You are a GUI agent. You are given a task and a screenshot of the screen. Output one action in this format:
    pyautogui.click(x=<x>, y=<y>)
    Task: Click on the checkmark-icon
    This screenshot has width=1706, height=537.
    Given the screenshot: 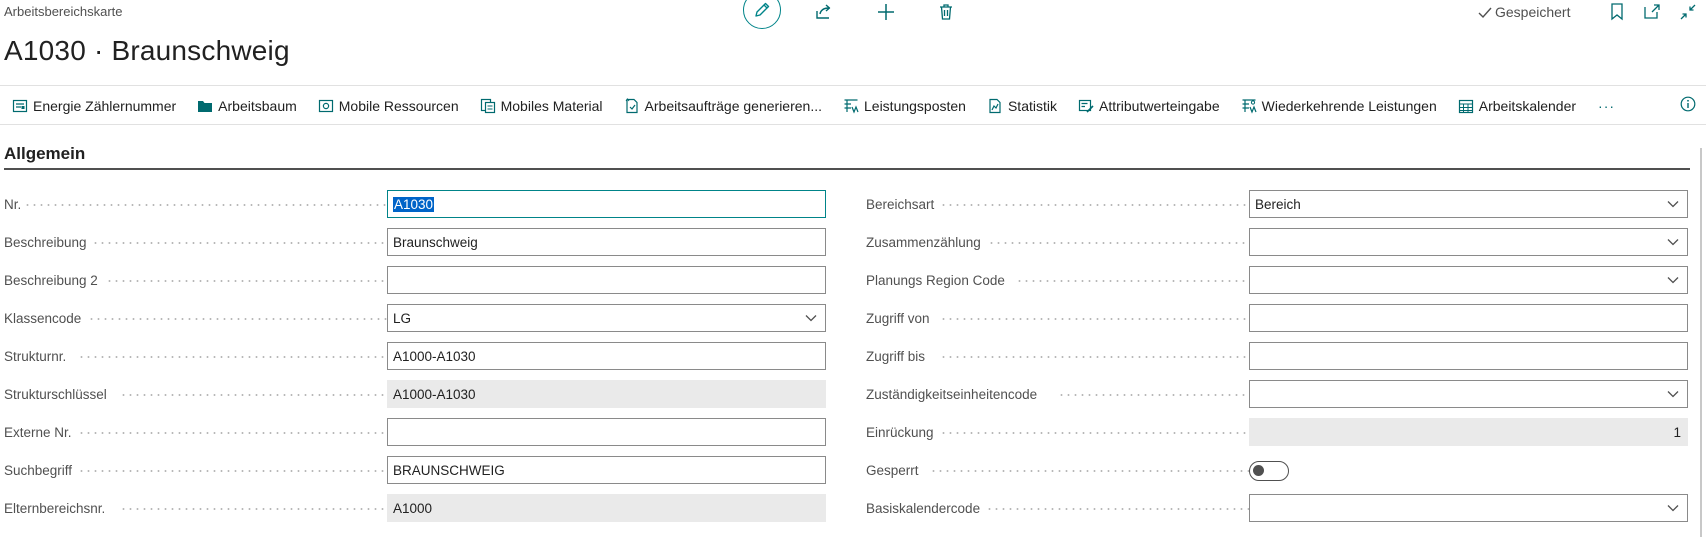 What is the action you would take?
    pyautogui.click(x=1485, y=12)
    